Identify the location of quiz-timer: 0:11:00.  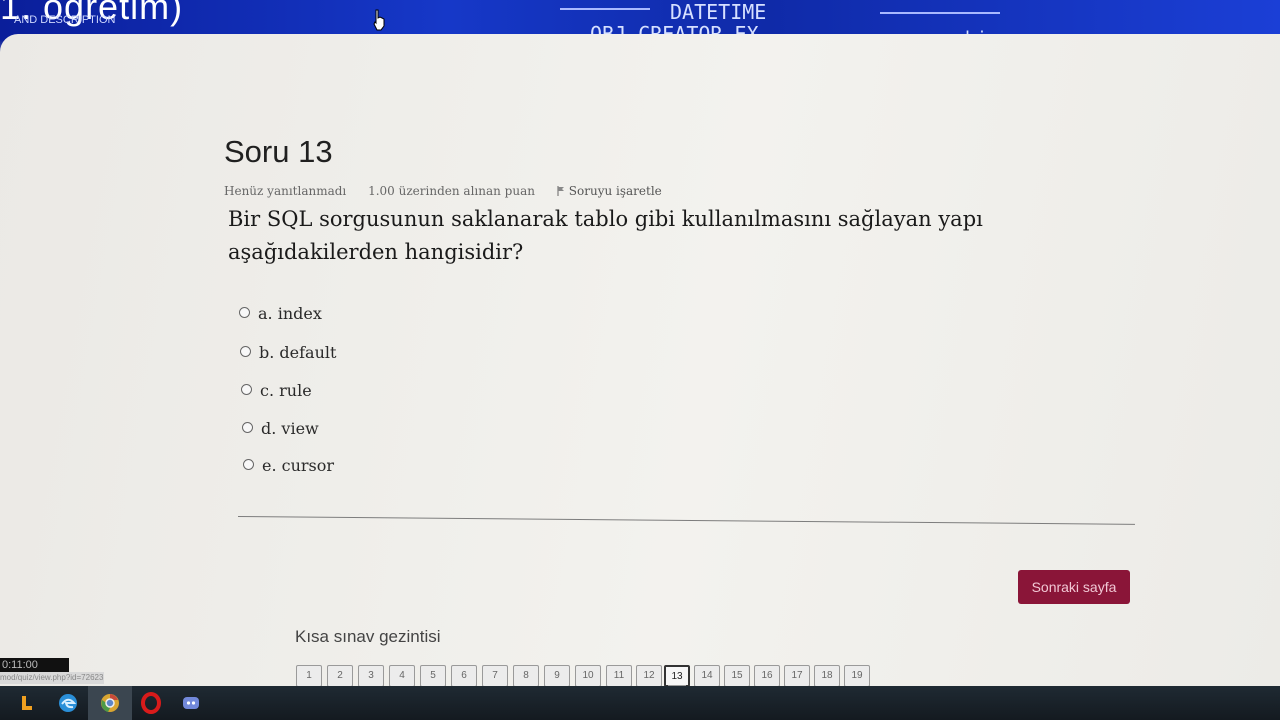
(34, 665).